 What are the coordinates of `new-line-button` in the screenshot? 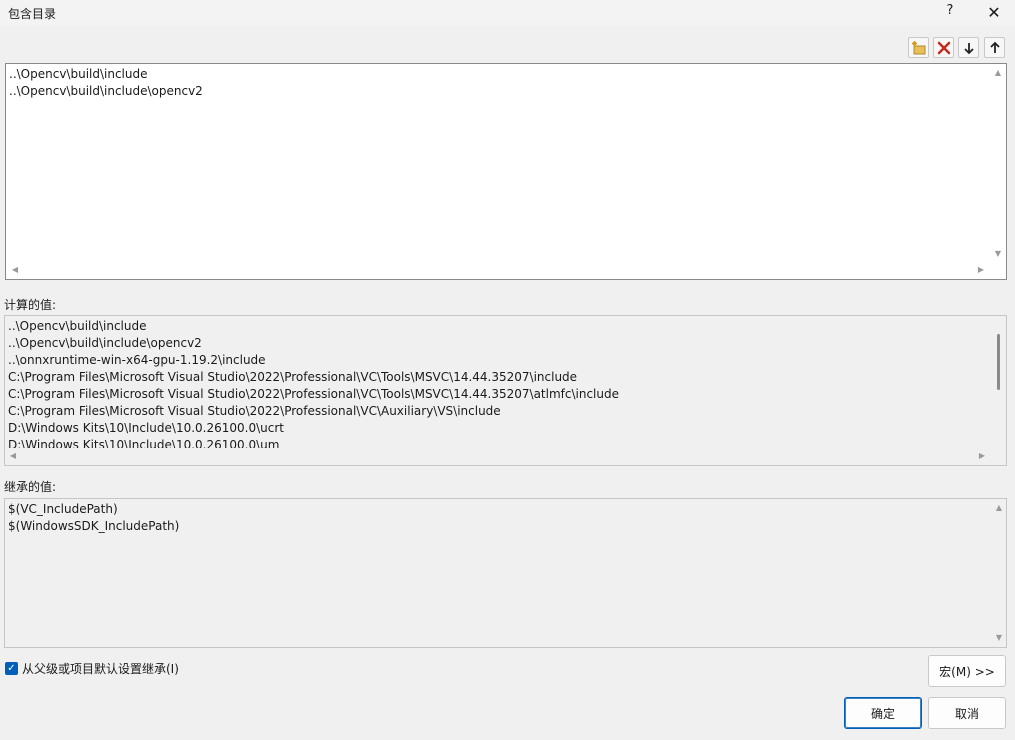 It's located at (918, 47).